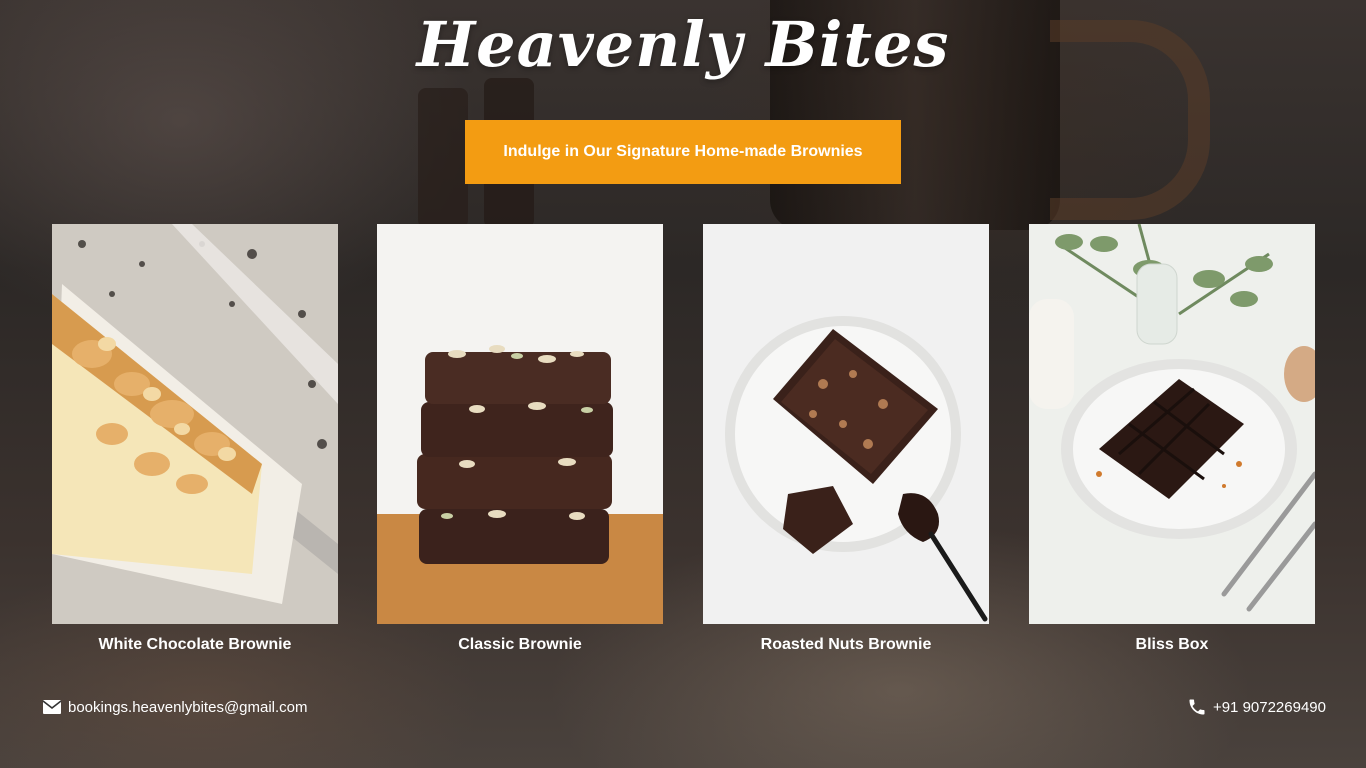  I want to click on footer-email: bookings.heavenlybites@gmail.com, so click(175, 707).